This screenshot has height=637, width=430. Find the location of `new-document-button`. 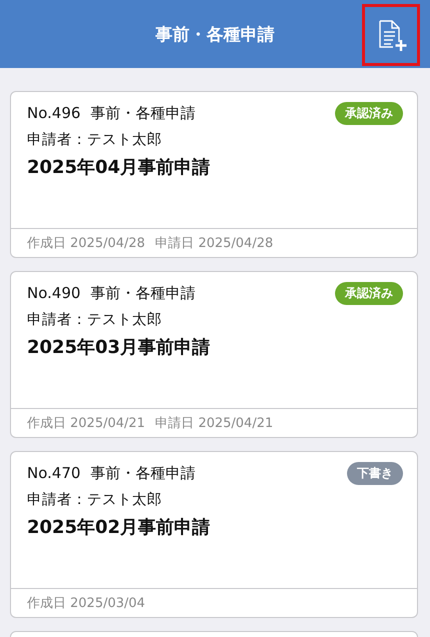

new-document-button is located at coordinates (391, 35).